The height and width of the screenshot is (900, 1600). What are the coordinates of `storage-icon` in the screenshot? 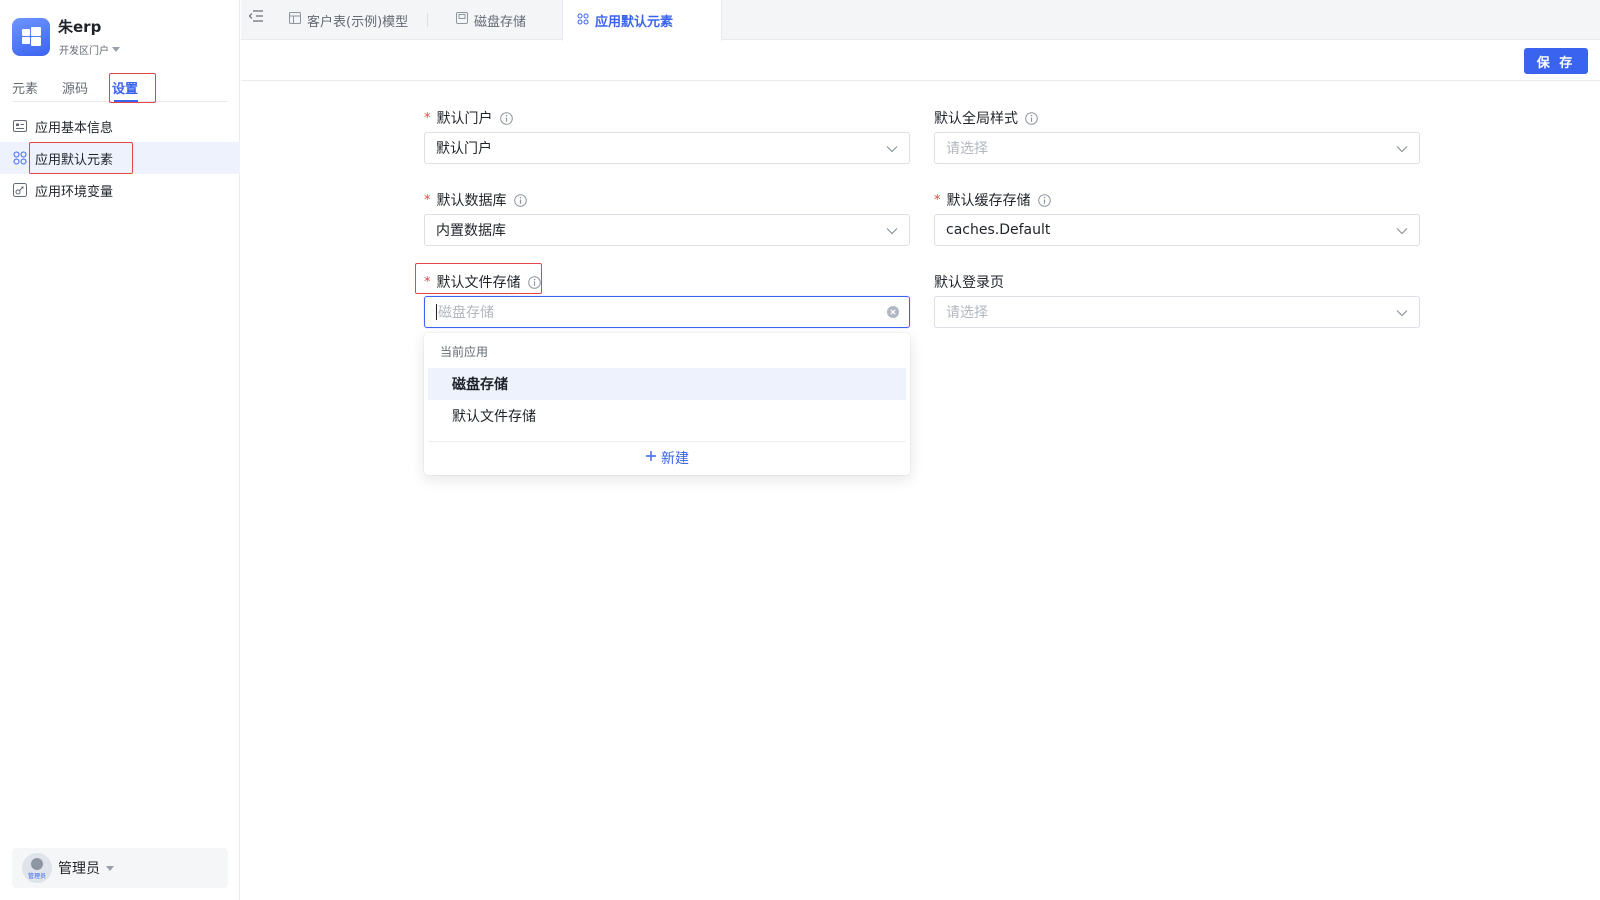 It's located at (462, 20).